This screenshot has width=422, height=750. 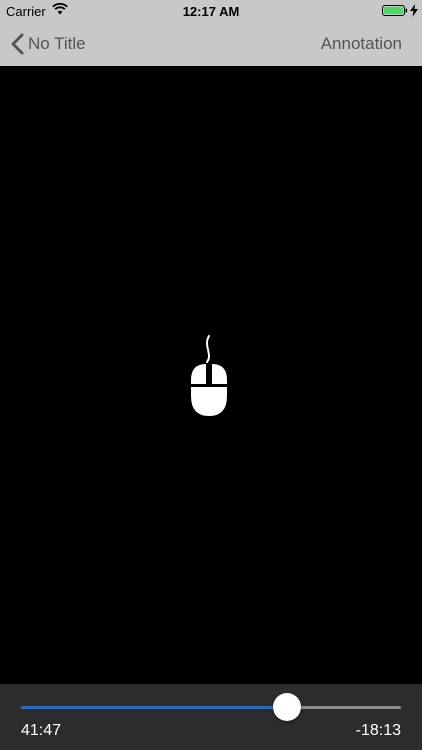 What do you see at coordinates (17, 44) in the screenshot?
I see `chevron-left-icon` at bounding box center [17, 44].